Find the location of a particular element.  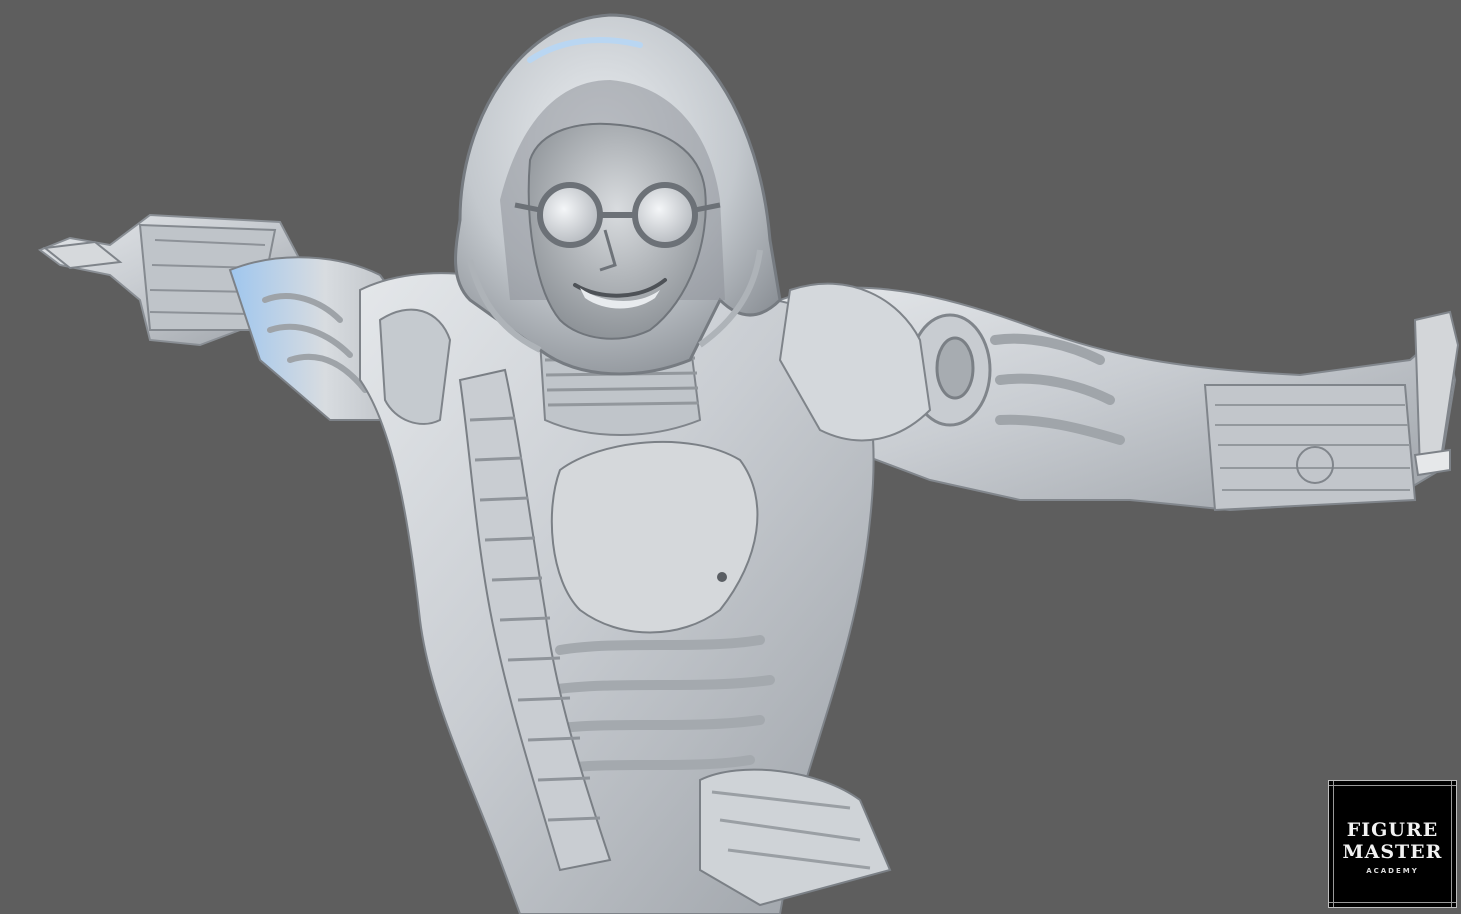

logo-line-figure: FIGURE is located at coordinates (1392, 830).